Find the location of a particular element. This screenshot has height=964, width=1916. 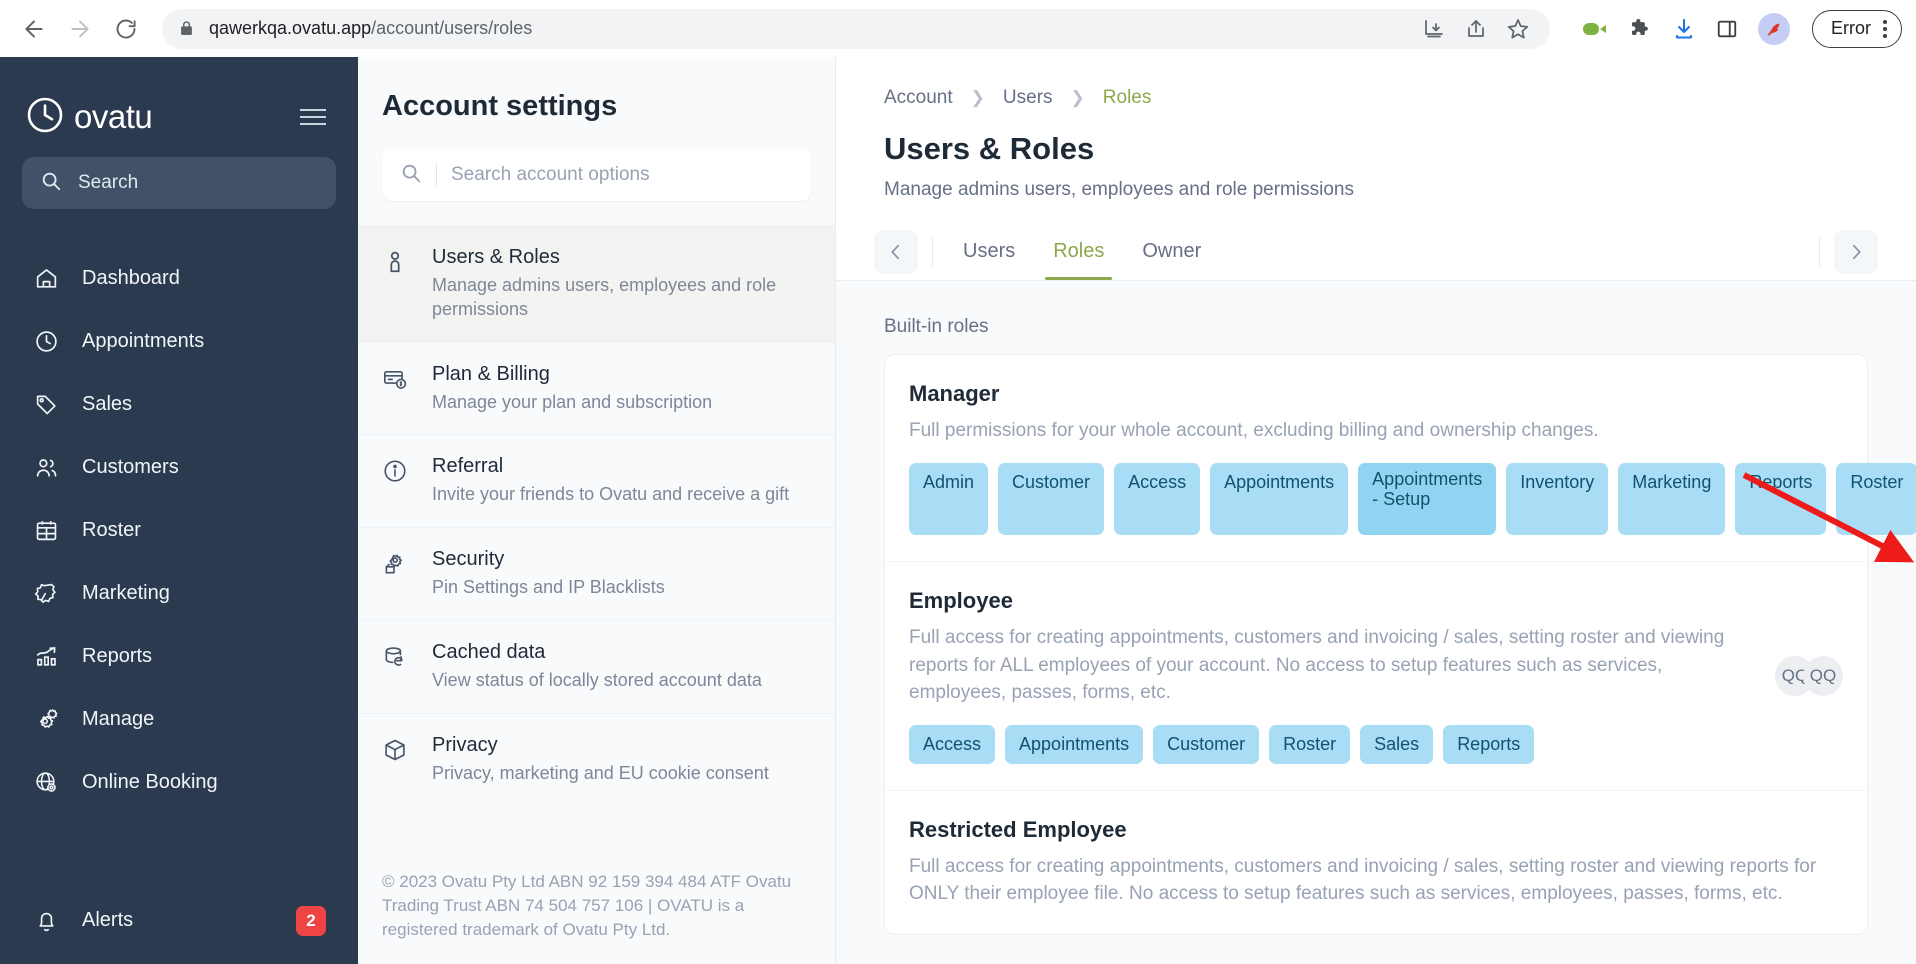

address-bar: qawerkqa.ovatu.app/account/users/roles is located at coordinates (856, 28).